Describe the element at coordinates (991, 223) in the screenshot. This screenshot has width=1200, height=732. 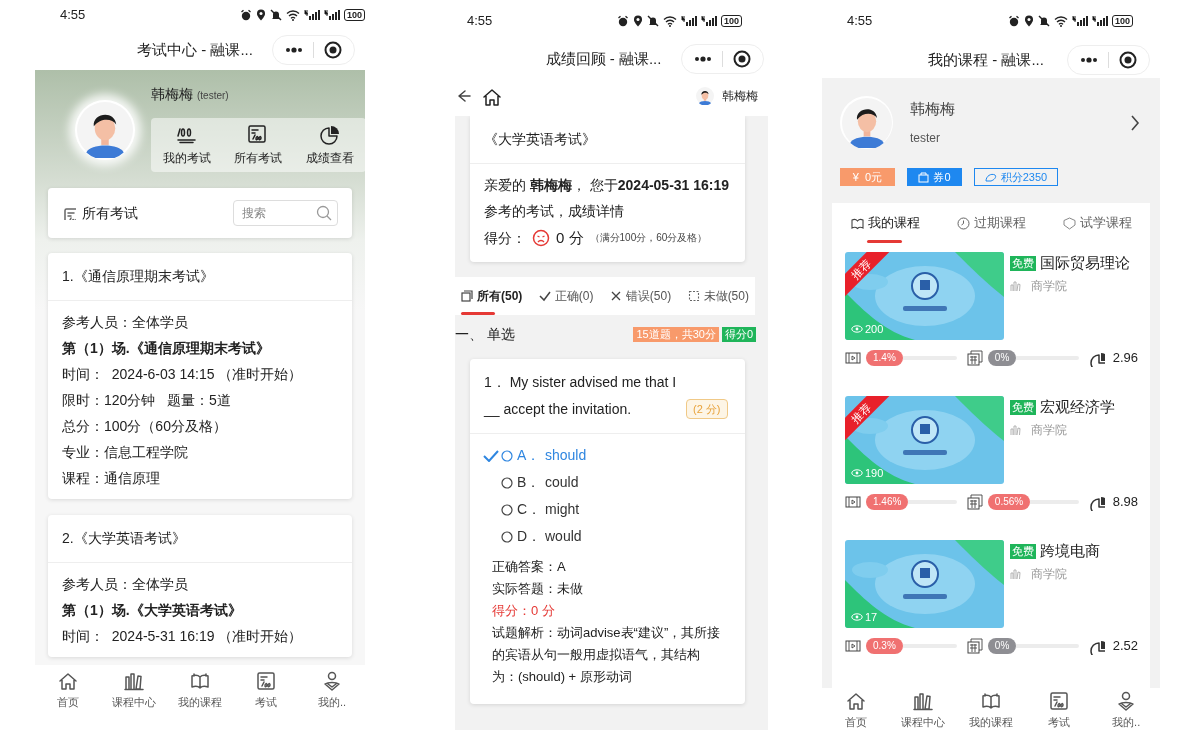
I see `course-tab: 过期课程` at that location.